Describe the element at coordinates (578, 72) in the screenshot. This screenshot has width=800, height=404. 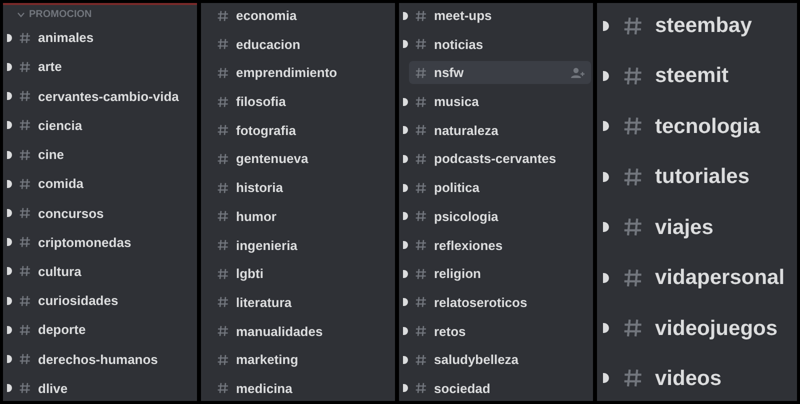
I see `add-member-icon` at that location.